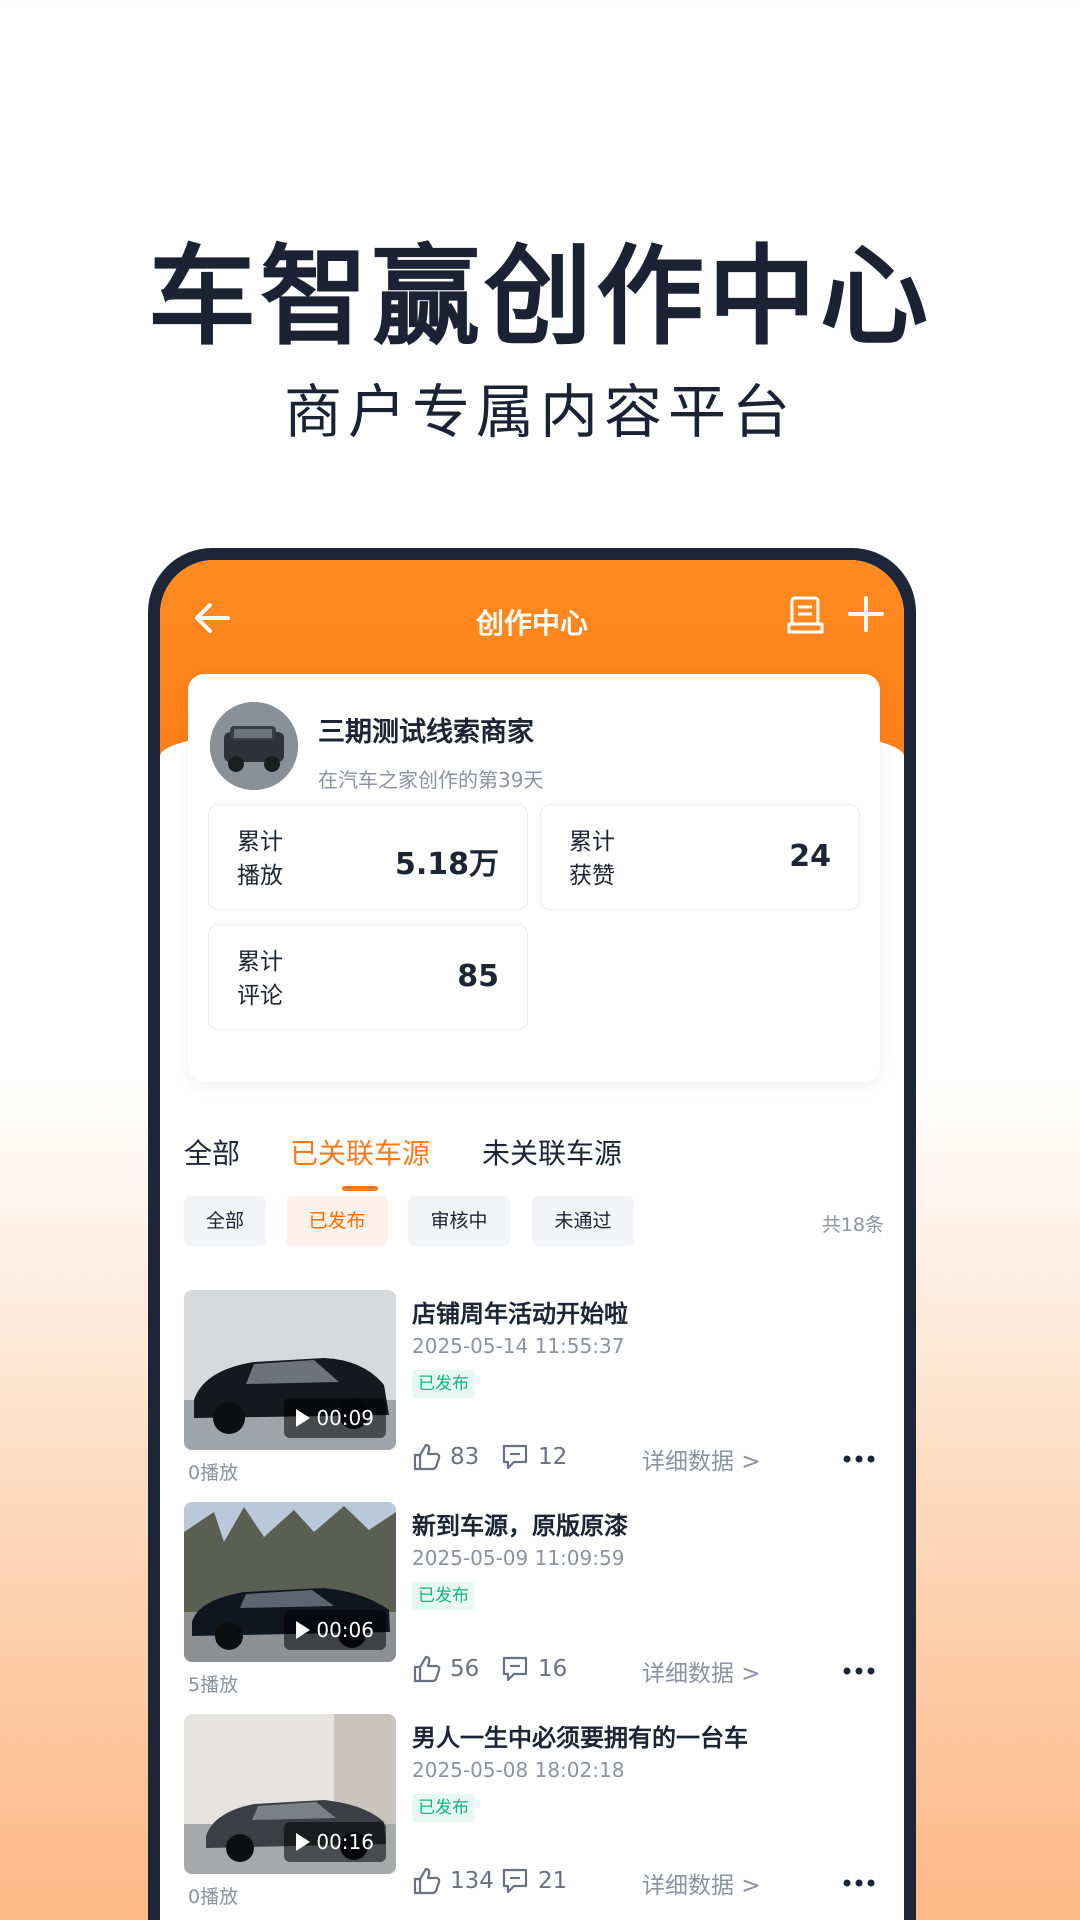  I want to click on tab-linked-cars: 已关联车源, so click(360, 1152).